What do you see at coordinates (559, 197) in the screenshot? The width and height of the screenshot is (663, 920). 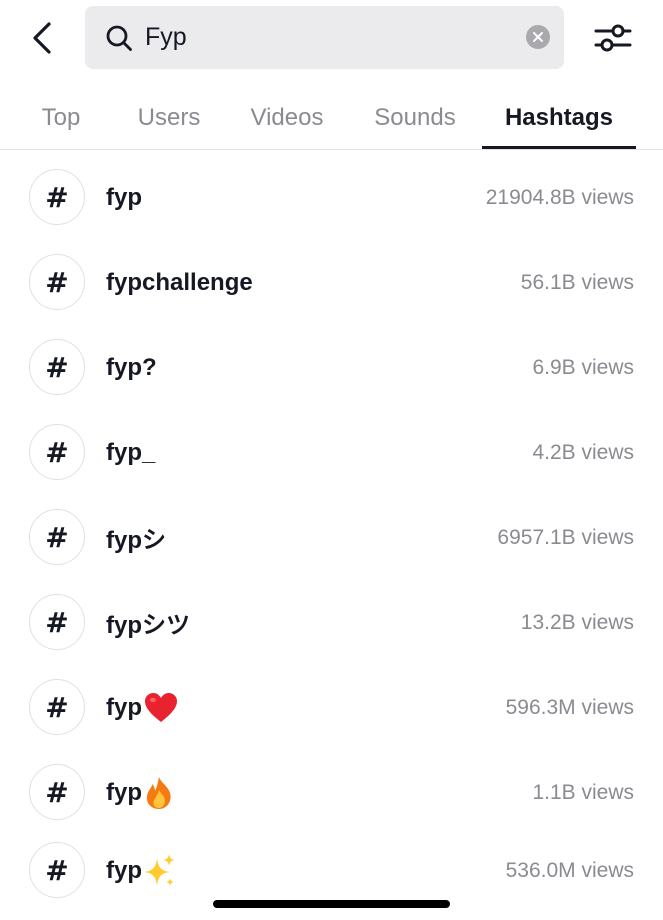 I see `hashtag-views: 21904.8B views` at bounding box center [559, 197].